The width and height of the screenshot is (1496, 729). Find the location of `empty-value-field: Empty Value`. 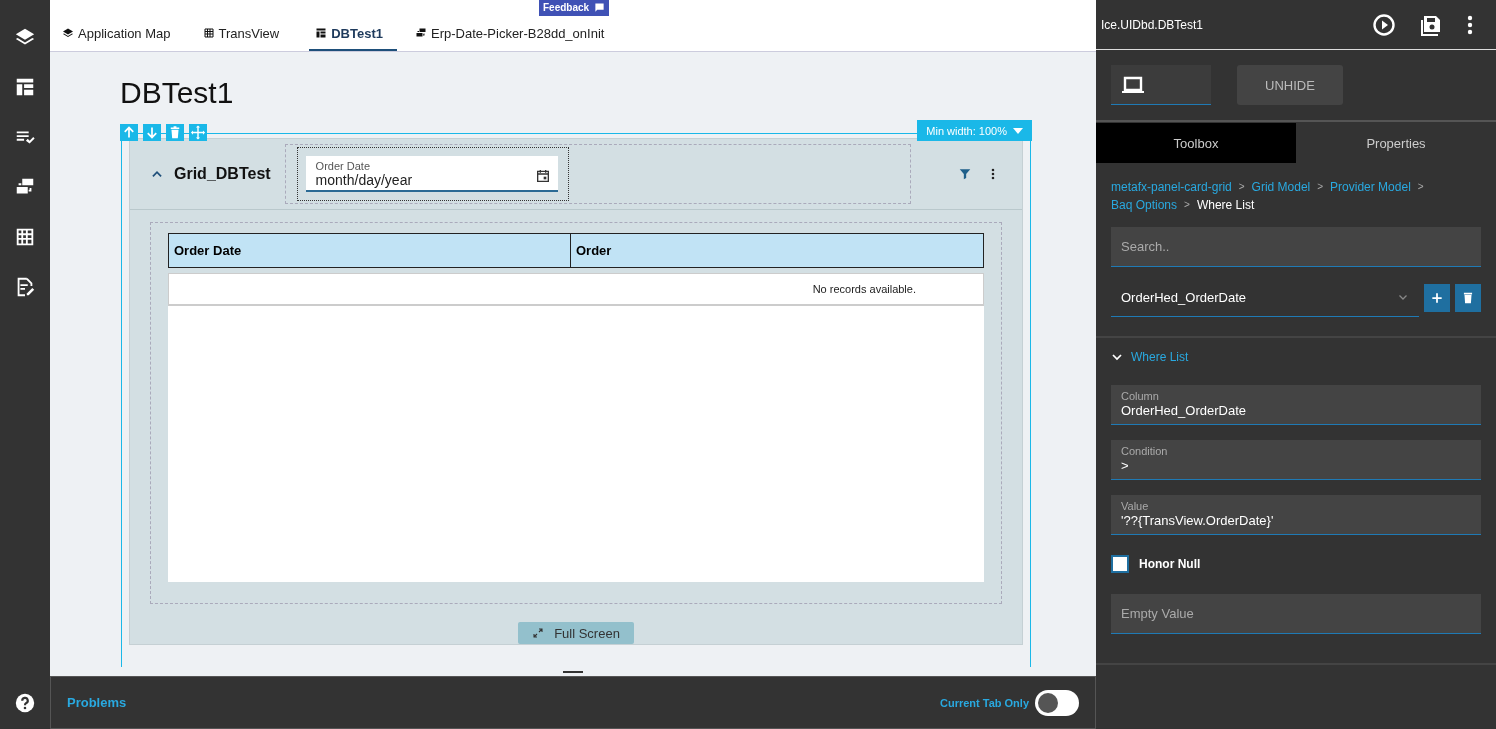

empty-value-field: Empty Value is located at coordinates (1296, 614).